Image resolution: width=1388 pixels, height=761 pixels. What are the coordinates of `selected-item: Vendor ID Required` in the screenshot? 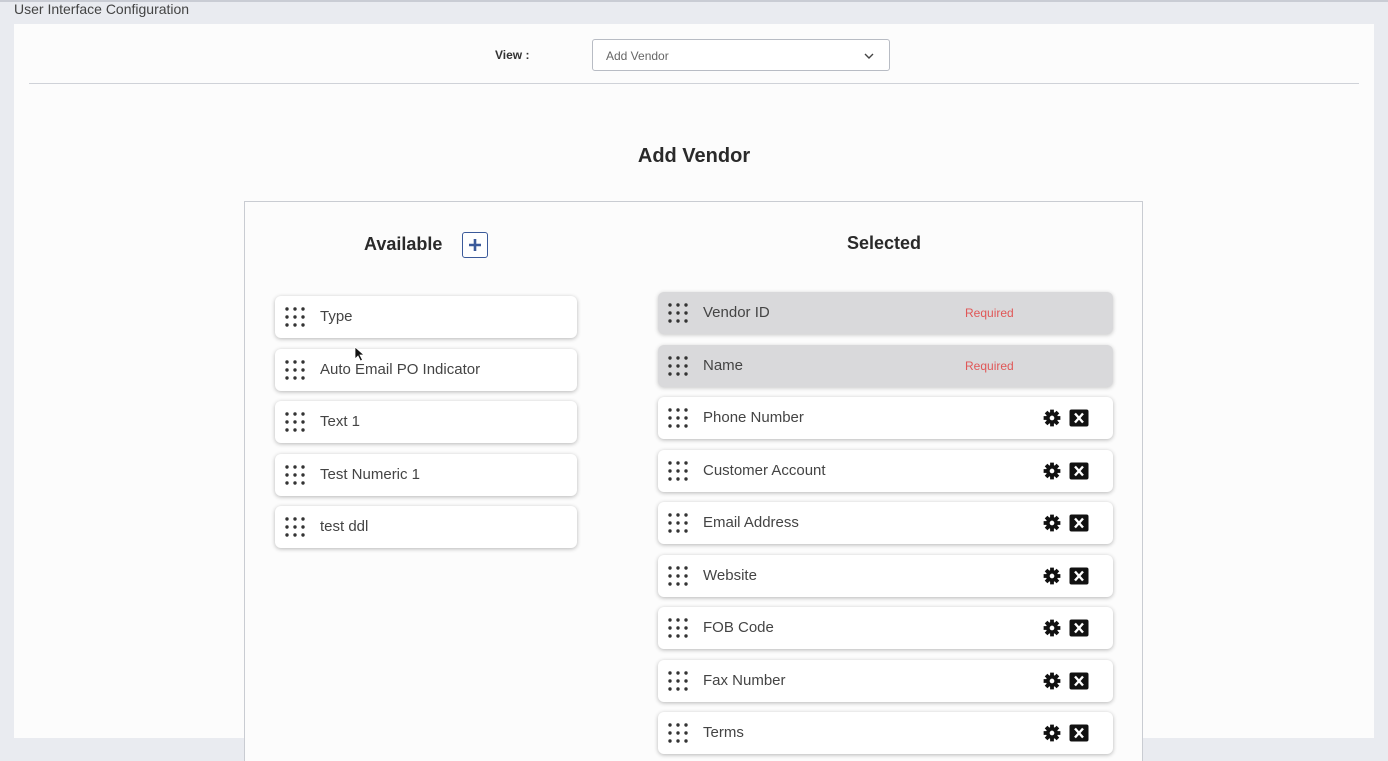 It's located at (885, 313).